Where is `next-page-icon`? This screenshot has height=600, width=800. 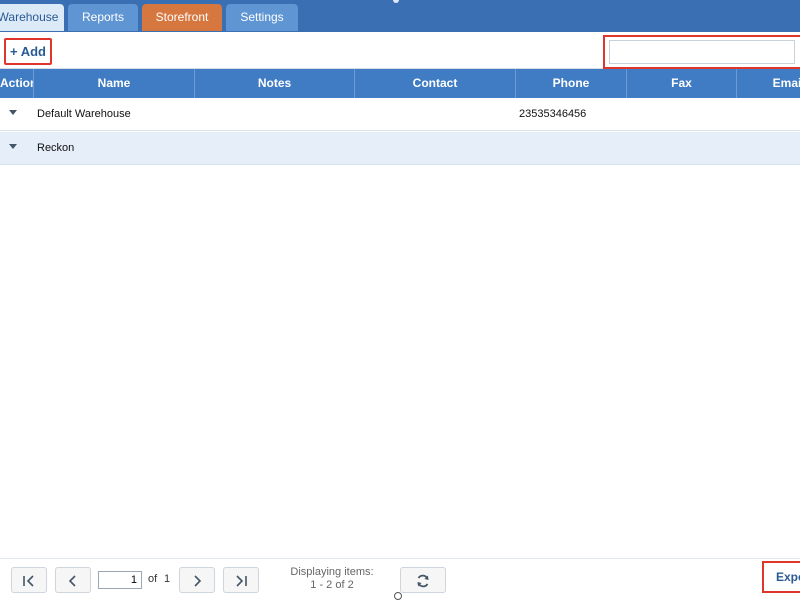 next-page-icon is located at coordinates (198, 581).